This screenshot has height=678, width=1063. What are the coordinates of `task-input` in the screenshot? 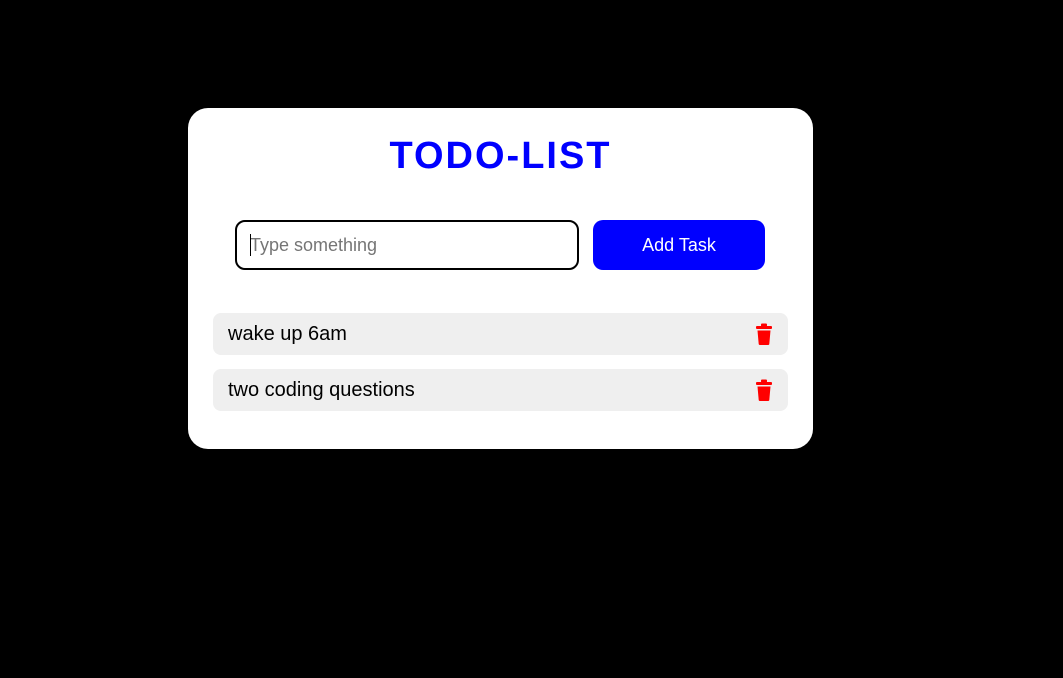 It's located at (407, 245).